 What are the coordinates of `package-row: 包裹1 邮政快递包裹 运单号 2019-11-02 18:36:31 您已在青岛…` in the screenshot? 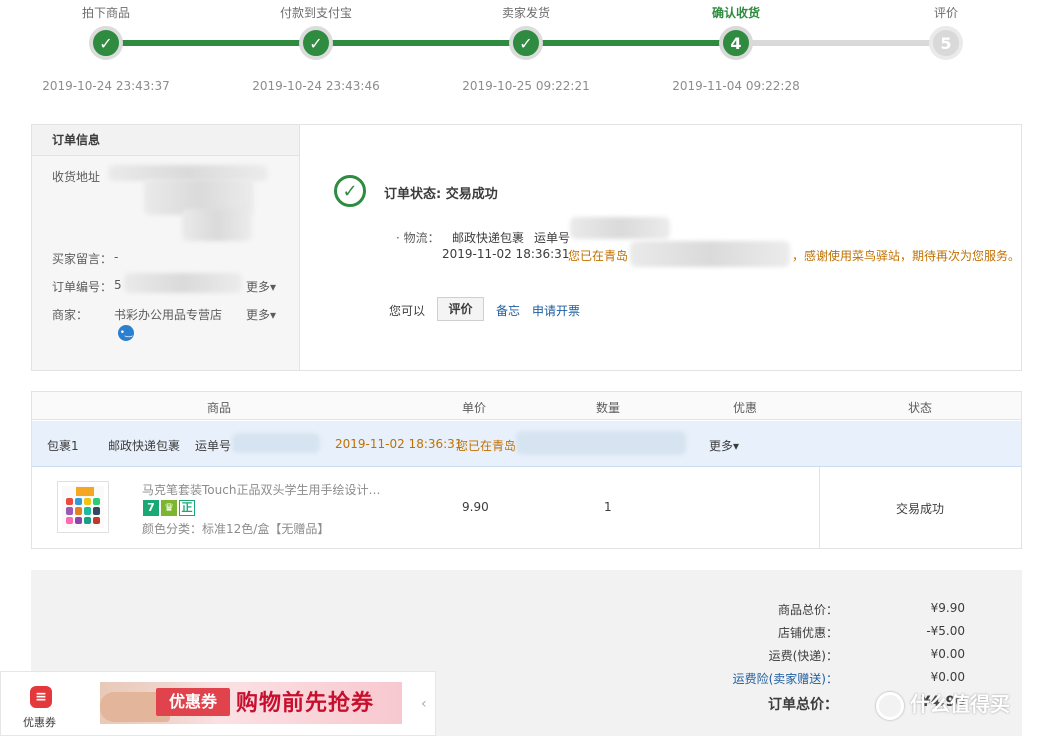 It's located at (526, 444).